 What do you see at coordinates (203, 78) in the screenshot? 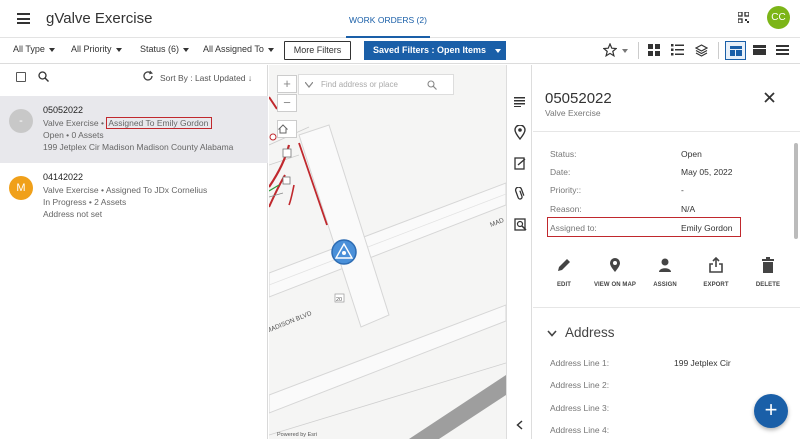
I see `sort-by-label: Sort By : Last Updated` at bounding box center [203, 78].